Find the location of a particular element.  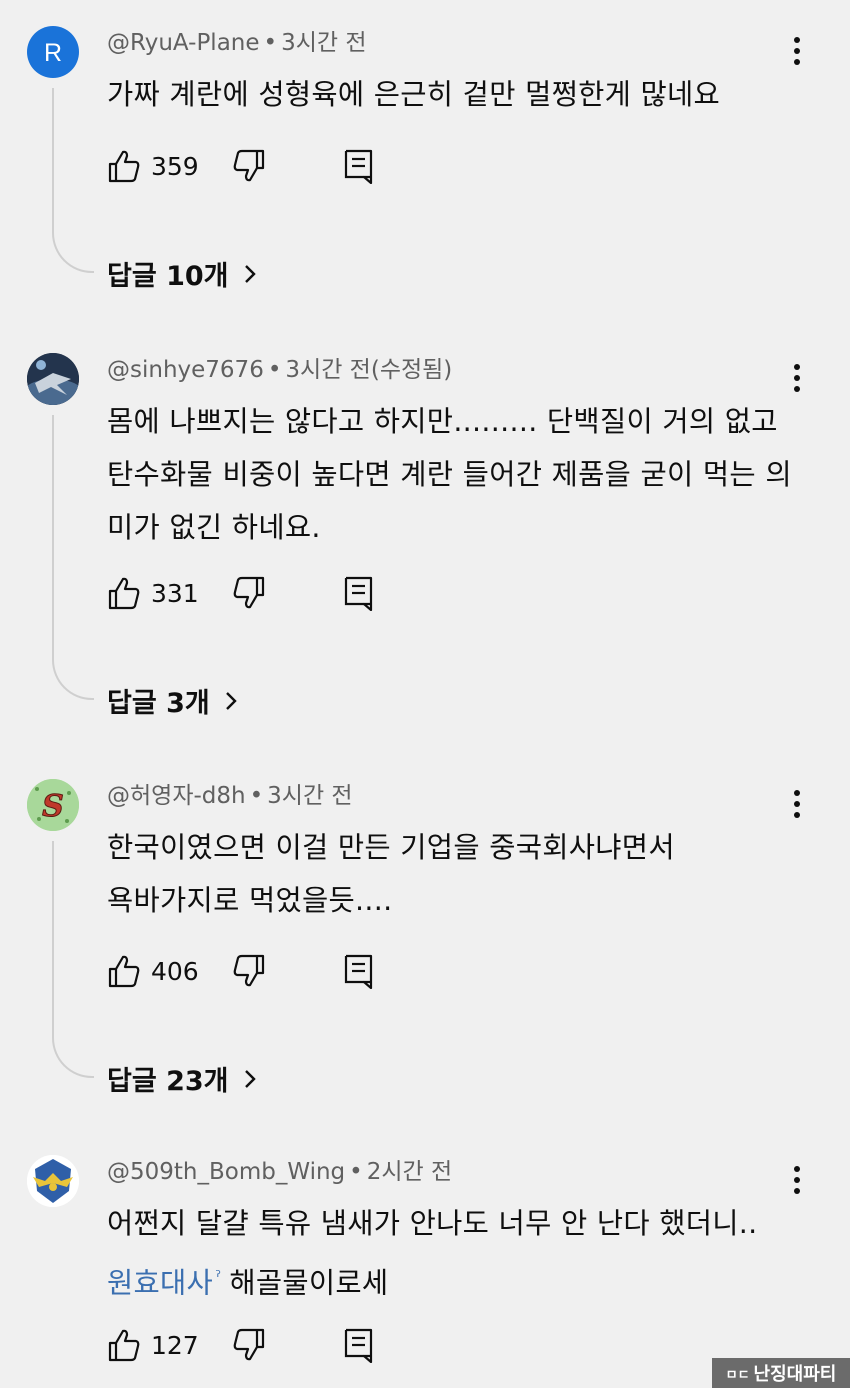

like-button: 331 is located at coordinates (153, 593).